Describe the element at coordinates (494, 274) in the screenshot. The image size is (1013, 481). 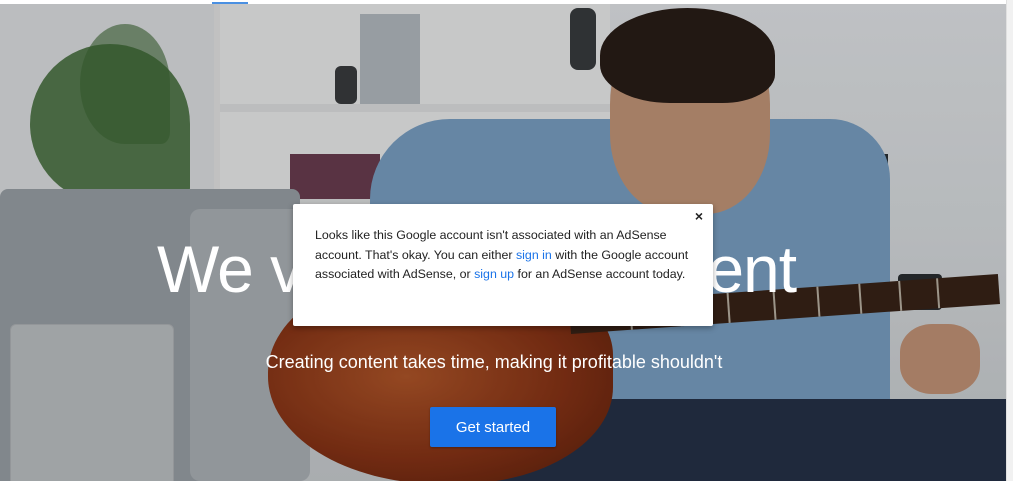
I see `sign-up-link: sign up` at that location.